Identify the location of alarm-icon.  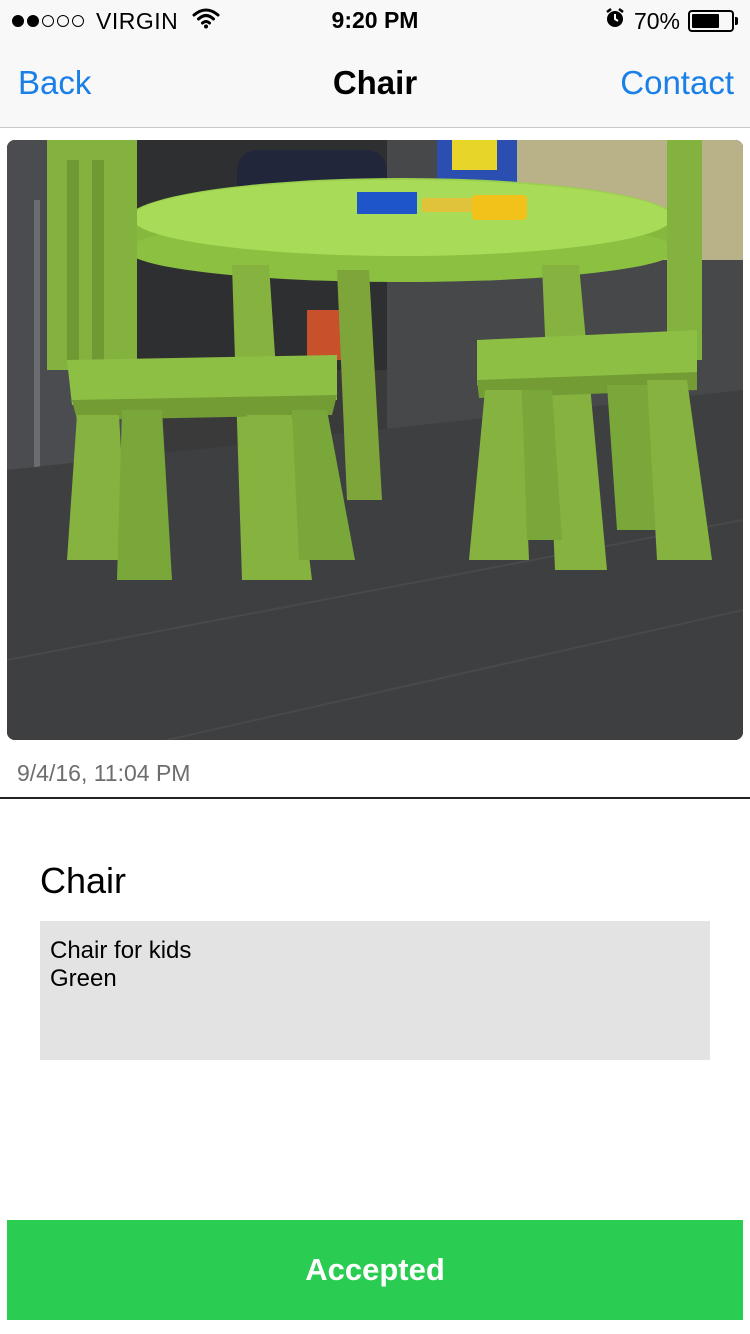
(615, 21).